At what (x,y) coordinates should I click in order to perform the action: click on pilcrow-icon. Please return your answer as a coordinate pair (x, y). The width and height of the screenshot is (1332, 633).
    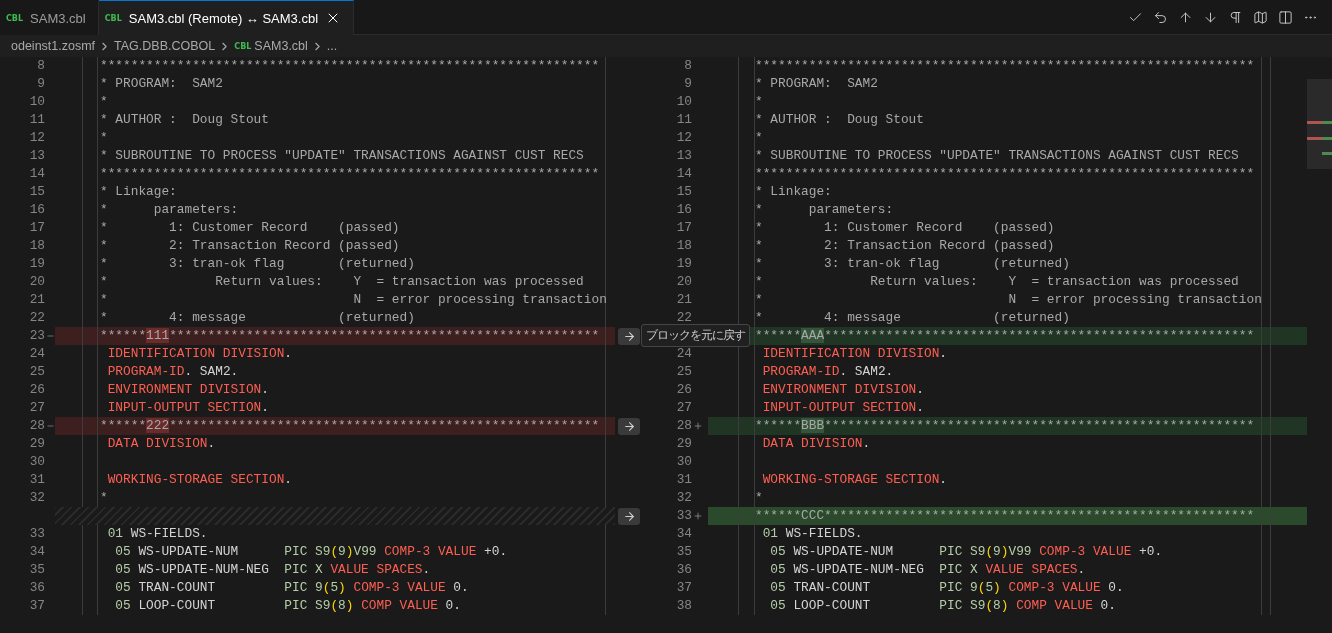
    Looking at the image, I should click on (1235, 17).